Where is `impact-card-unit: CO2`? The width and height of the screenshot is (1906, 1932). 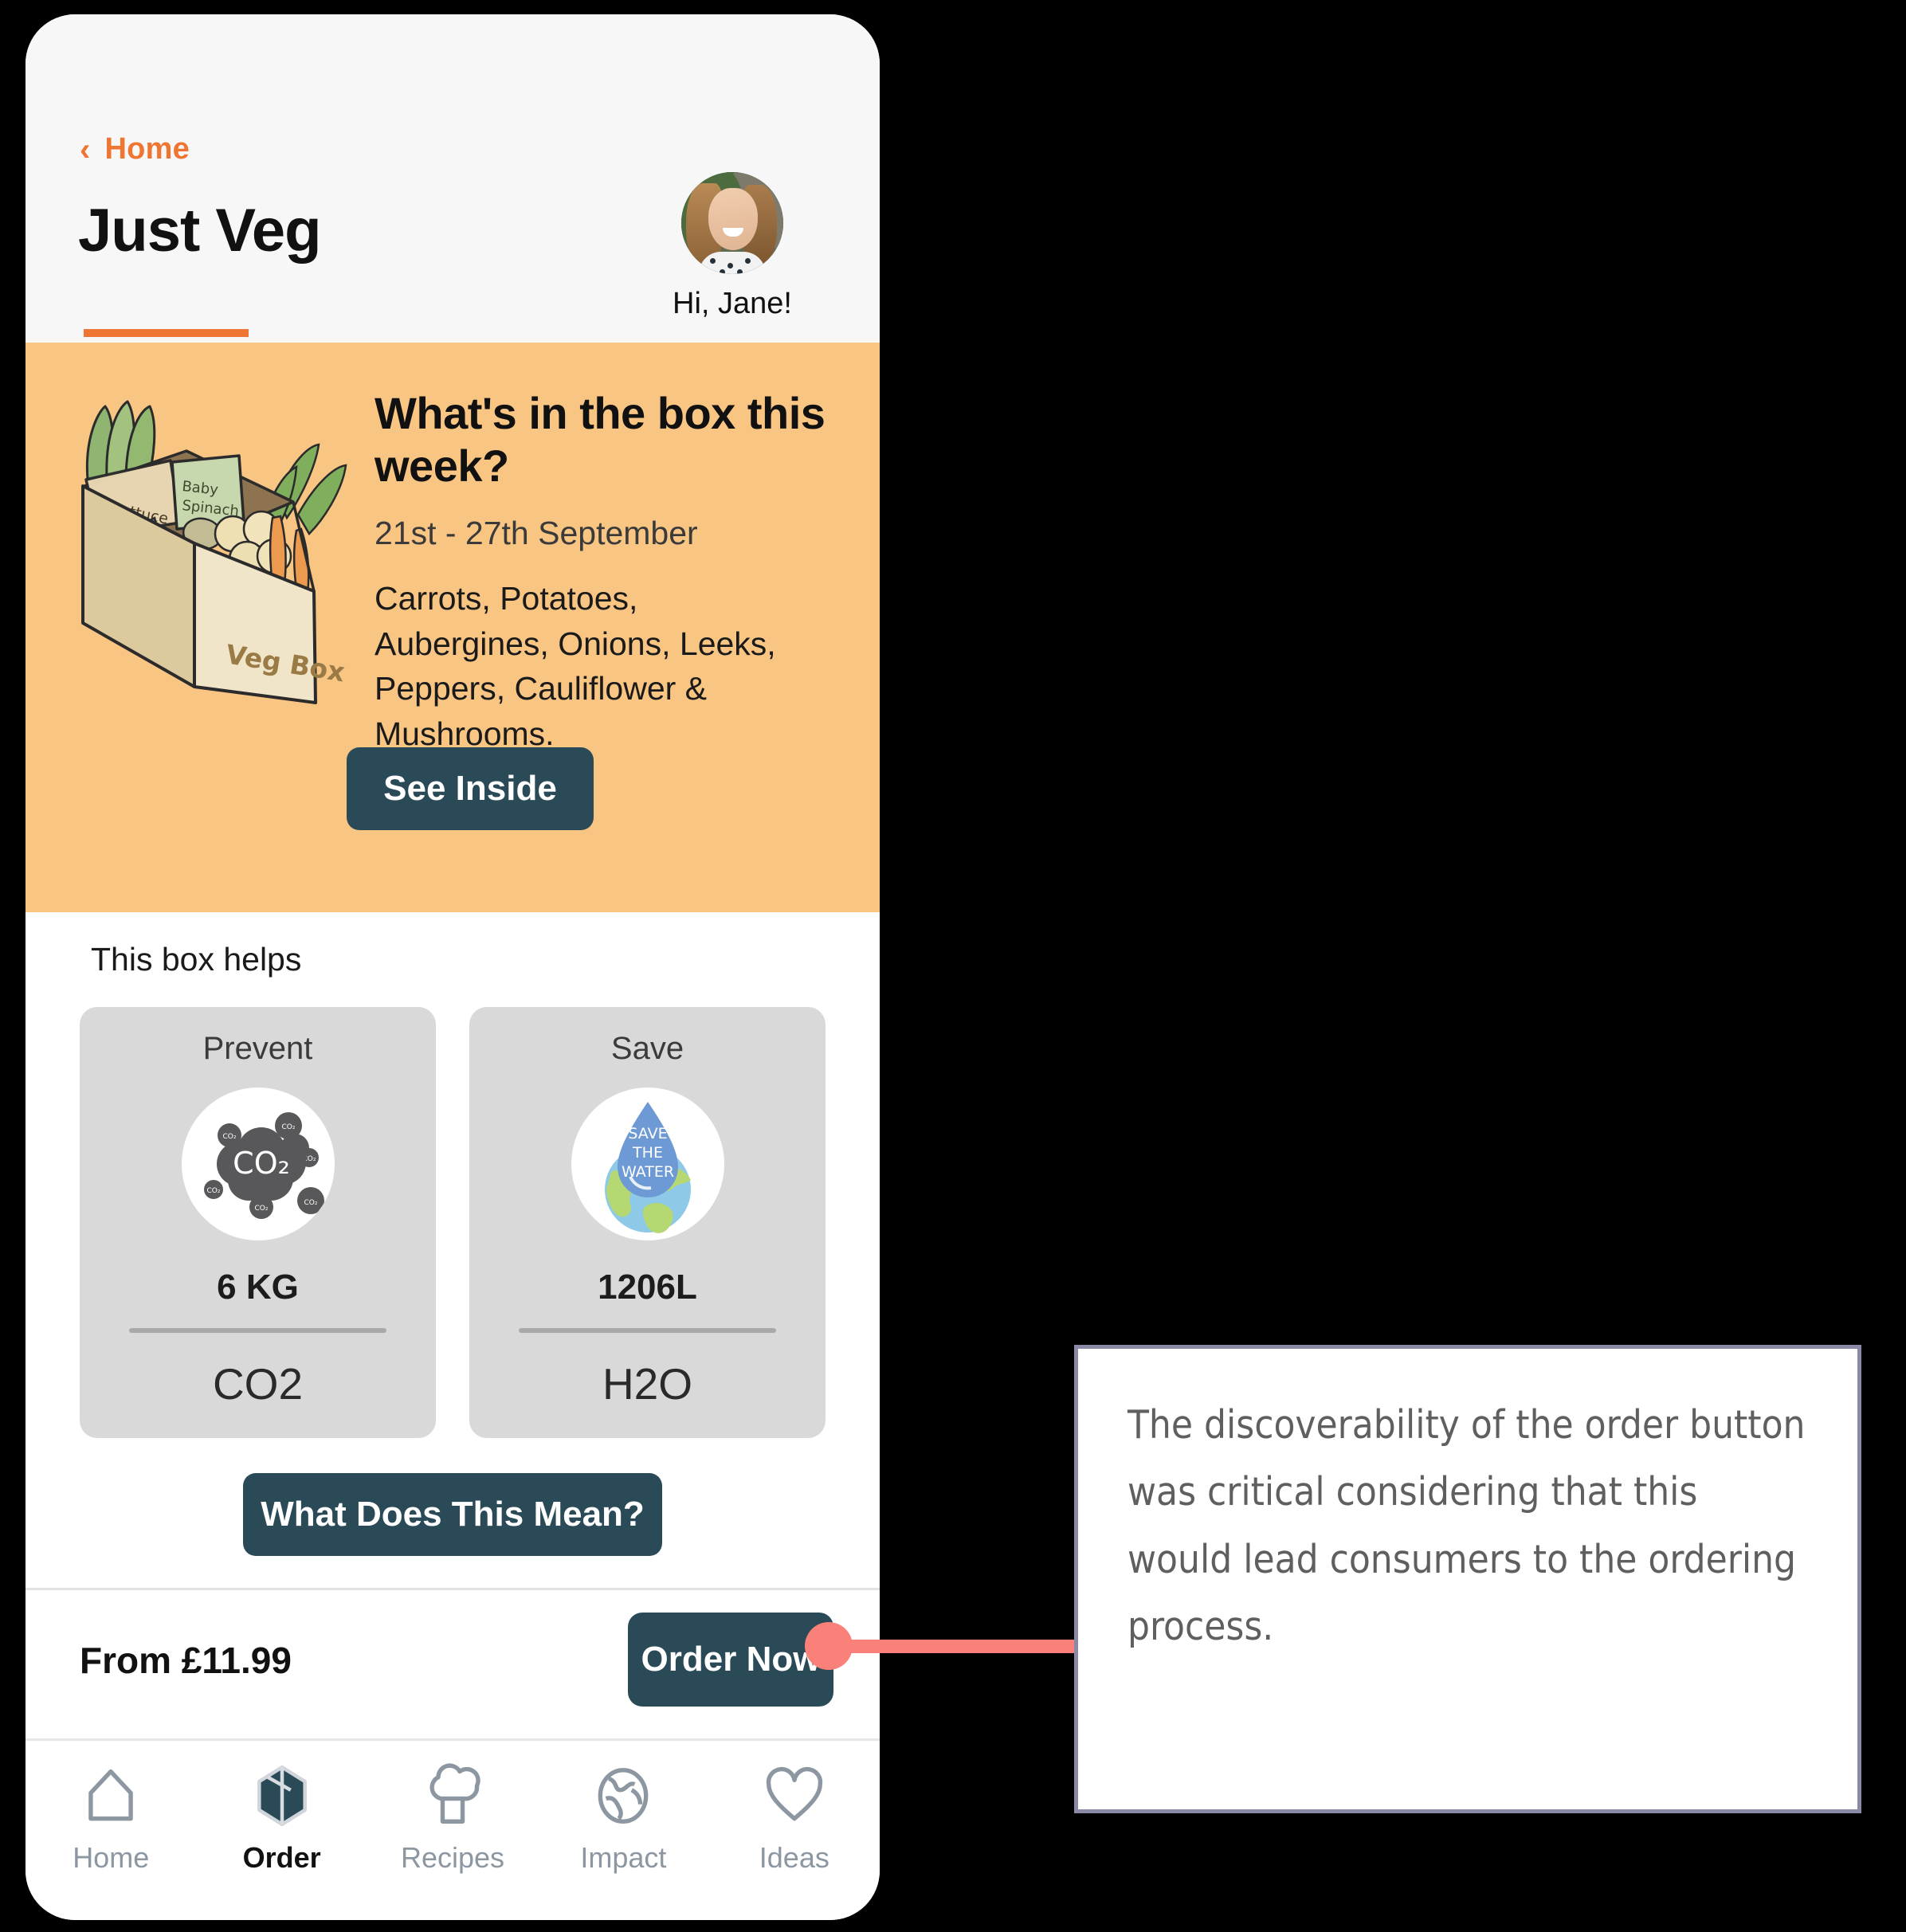
impact-card-unit: CO2 is located at coordinates (258, 1384).